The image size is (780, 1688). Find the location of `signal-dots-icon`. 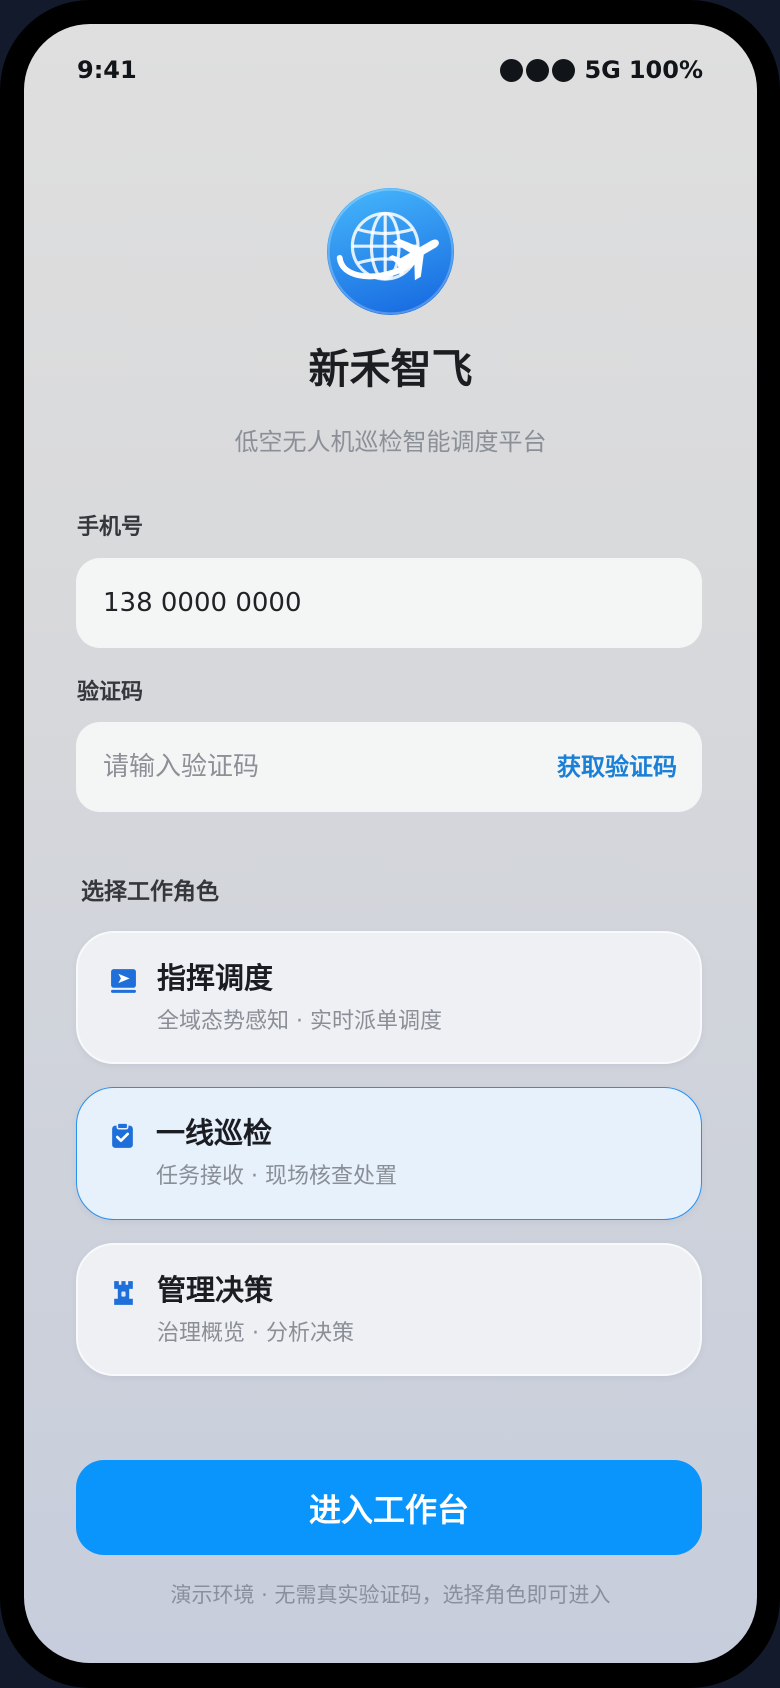

signal-dots-icon is located at coordinates (538, 70).